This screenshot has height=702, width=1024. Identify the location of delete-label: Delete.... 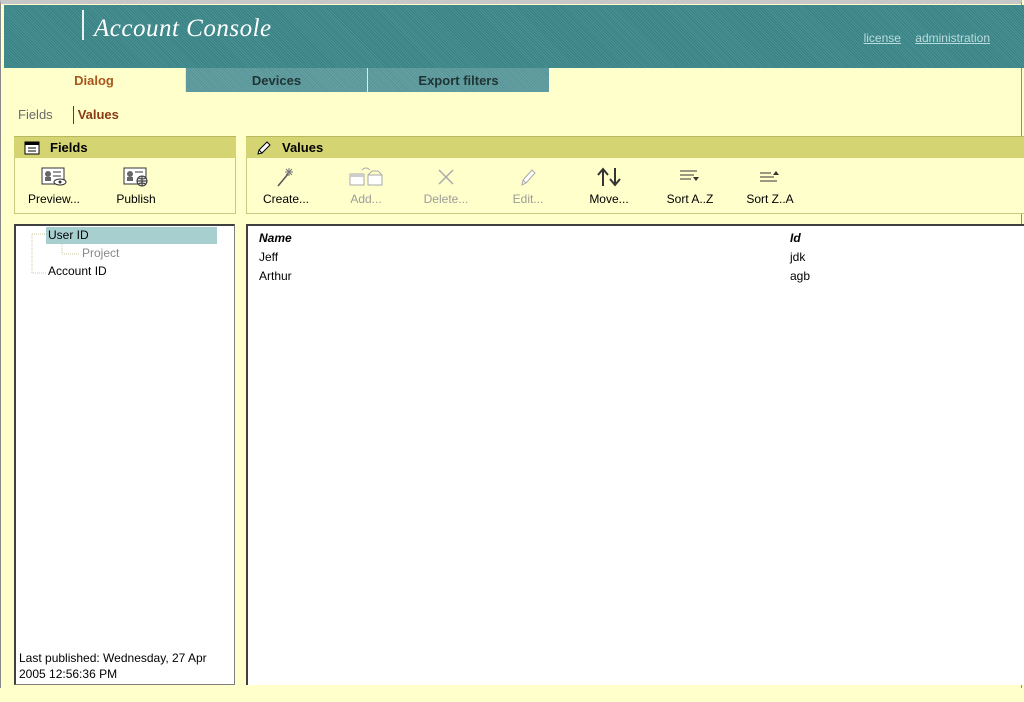
(446, 199).